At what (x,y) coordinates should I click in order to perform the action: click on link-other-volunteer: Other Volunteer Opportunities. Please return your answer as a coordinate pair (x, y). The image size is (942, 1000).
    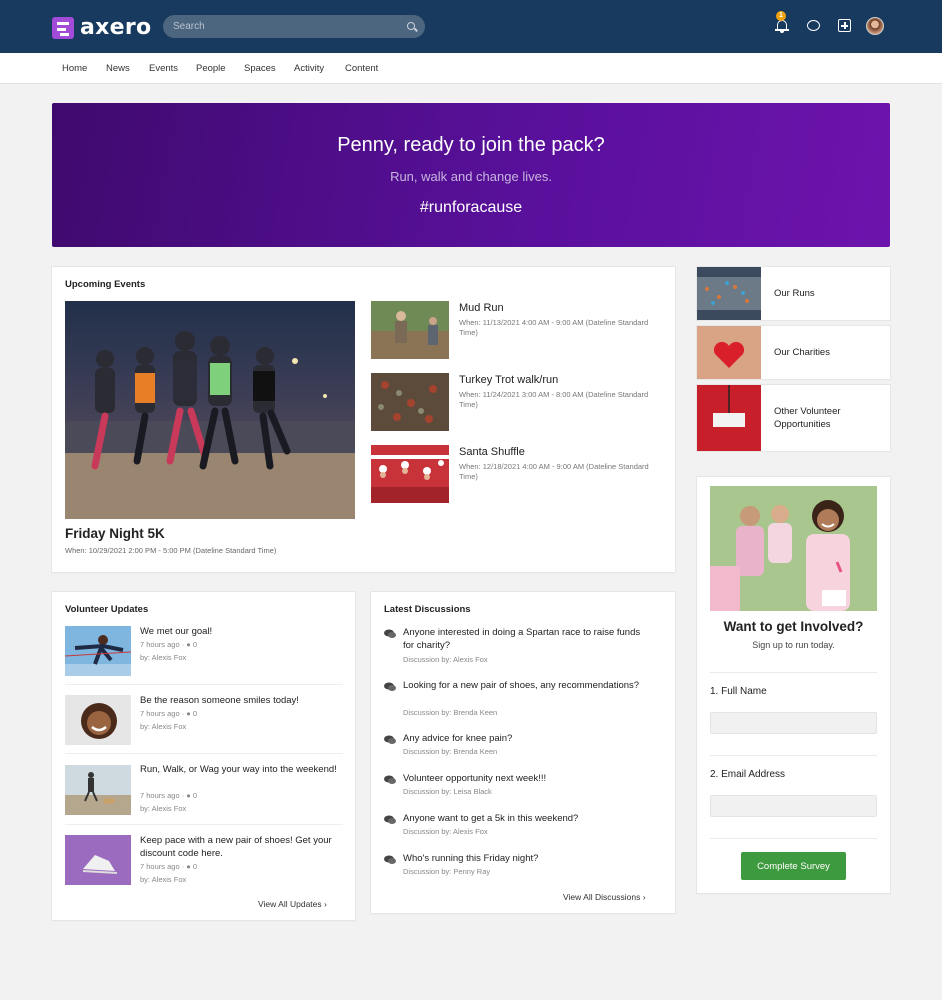
    Looking at the image, I should click on (793, 418).